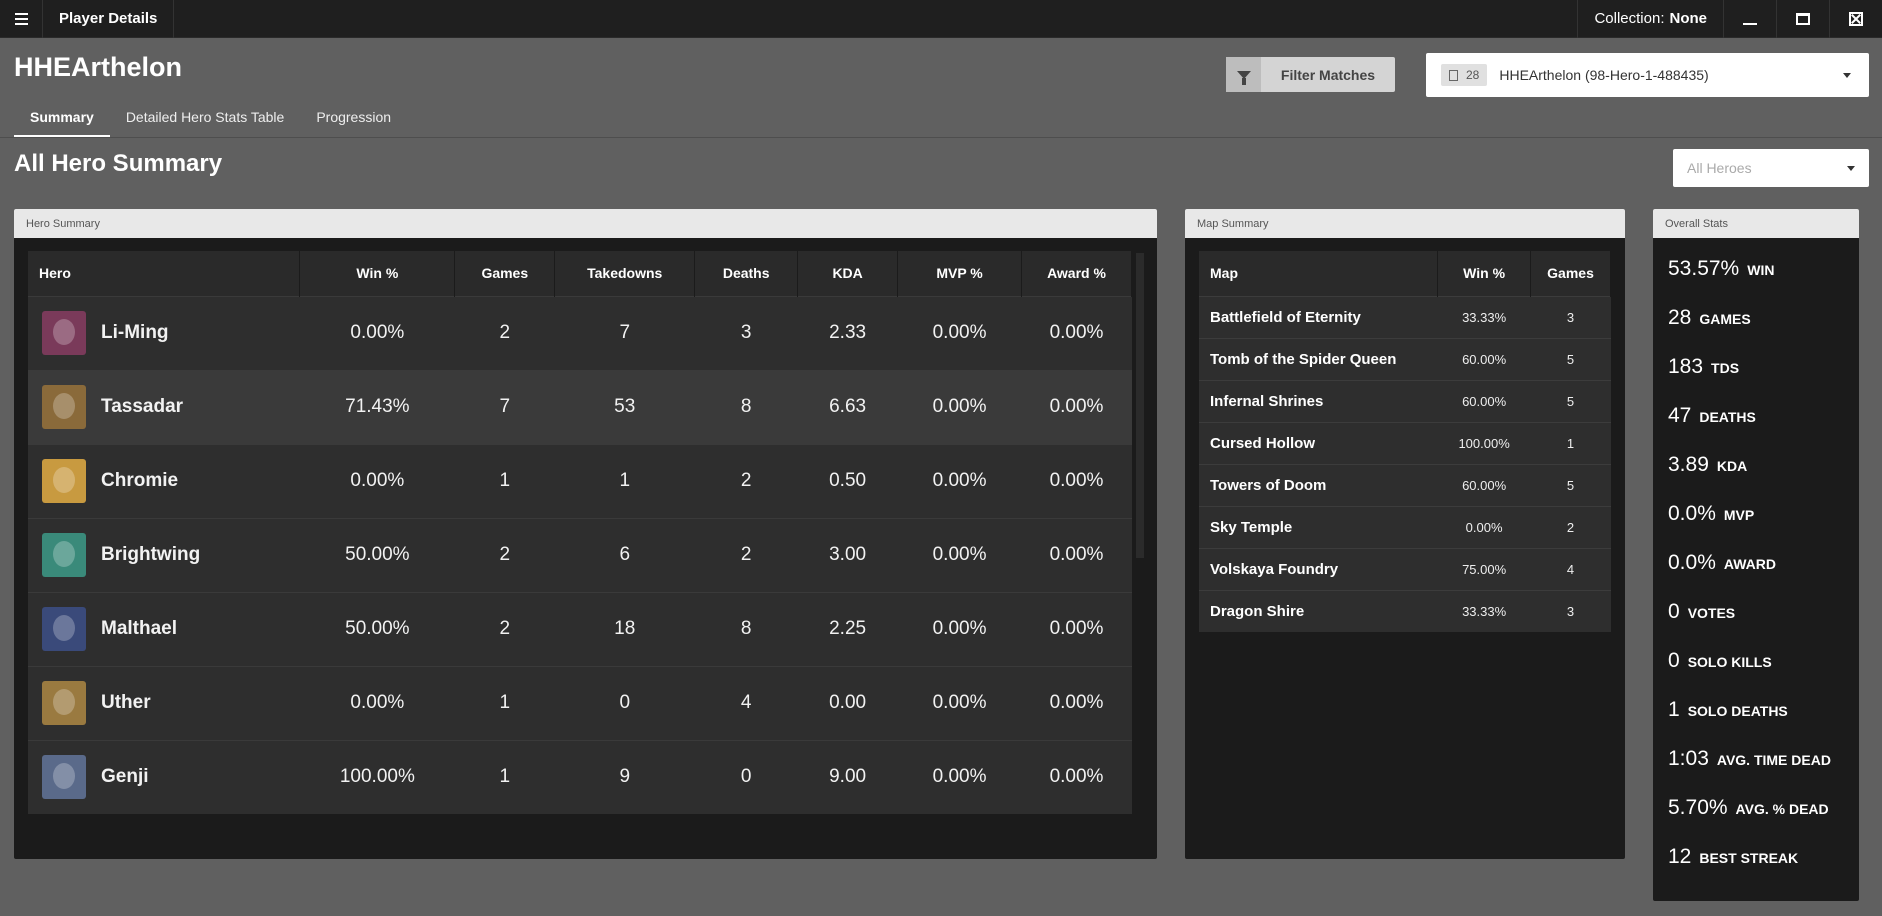 This screenshot has height=916, width=1882. I want to click on hero-kda-cell: 0.50, so click(847, 480).